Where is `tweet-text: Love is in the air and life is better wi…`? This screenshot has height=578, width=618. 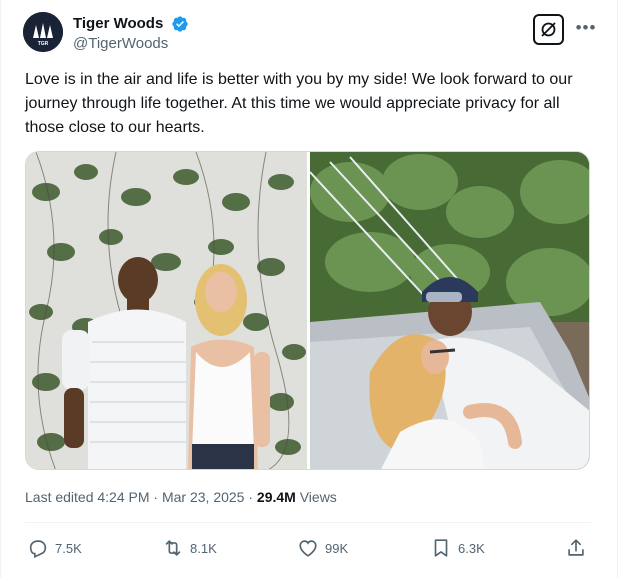 tweet-text: Love is in the air and life is better wi… is located at coordinates (299, 103).